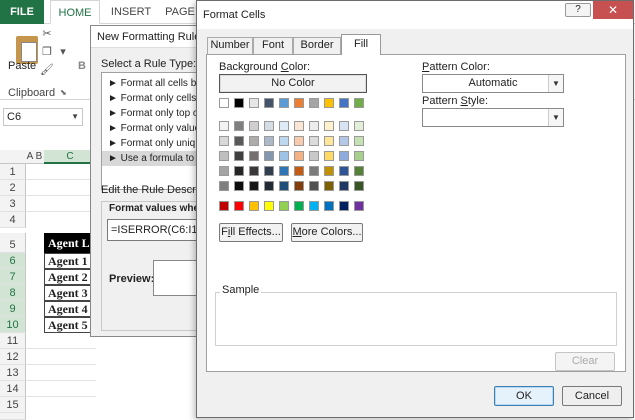  What do you see at coordinates (361, 44) in the screenshot?
I see `tab-fill: Fill` at bounding box center [361, 44].